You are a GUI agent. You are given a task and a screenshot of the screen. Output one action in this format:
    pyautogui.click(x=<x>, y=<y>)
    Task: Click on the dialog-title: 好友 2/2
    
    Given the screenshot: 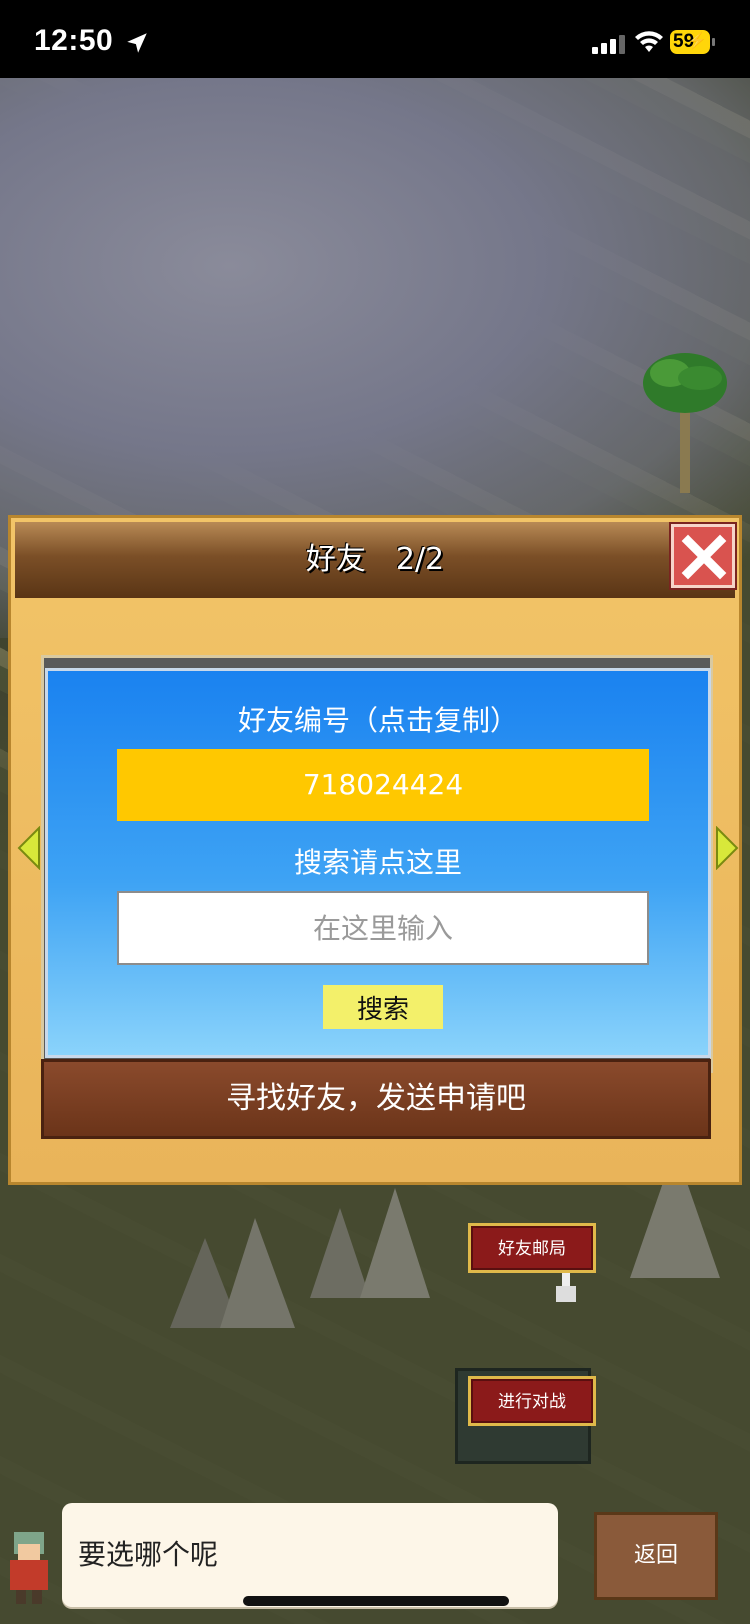 What is the action you would take?
    pyautogui.click(x=375, y=559)
    